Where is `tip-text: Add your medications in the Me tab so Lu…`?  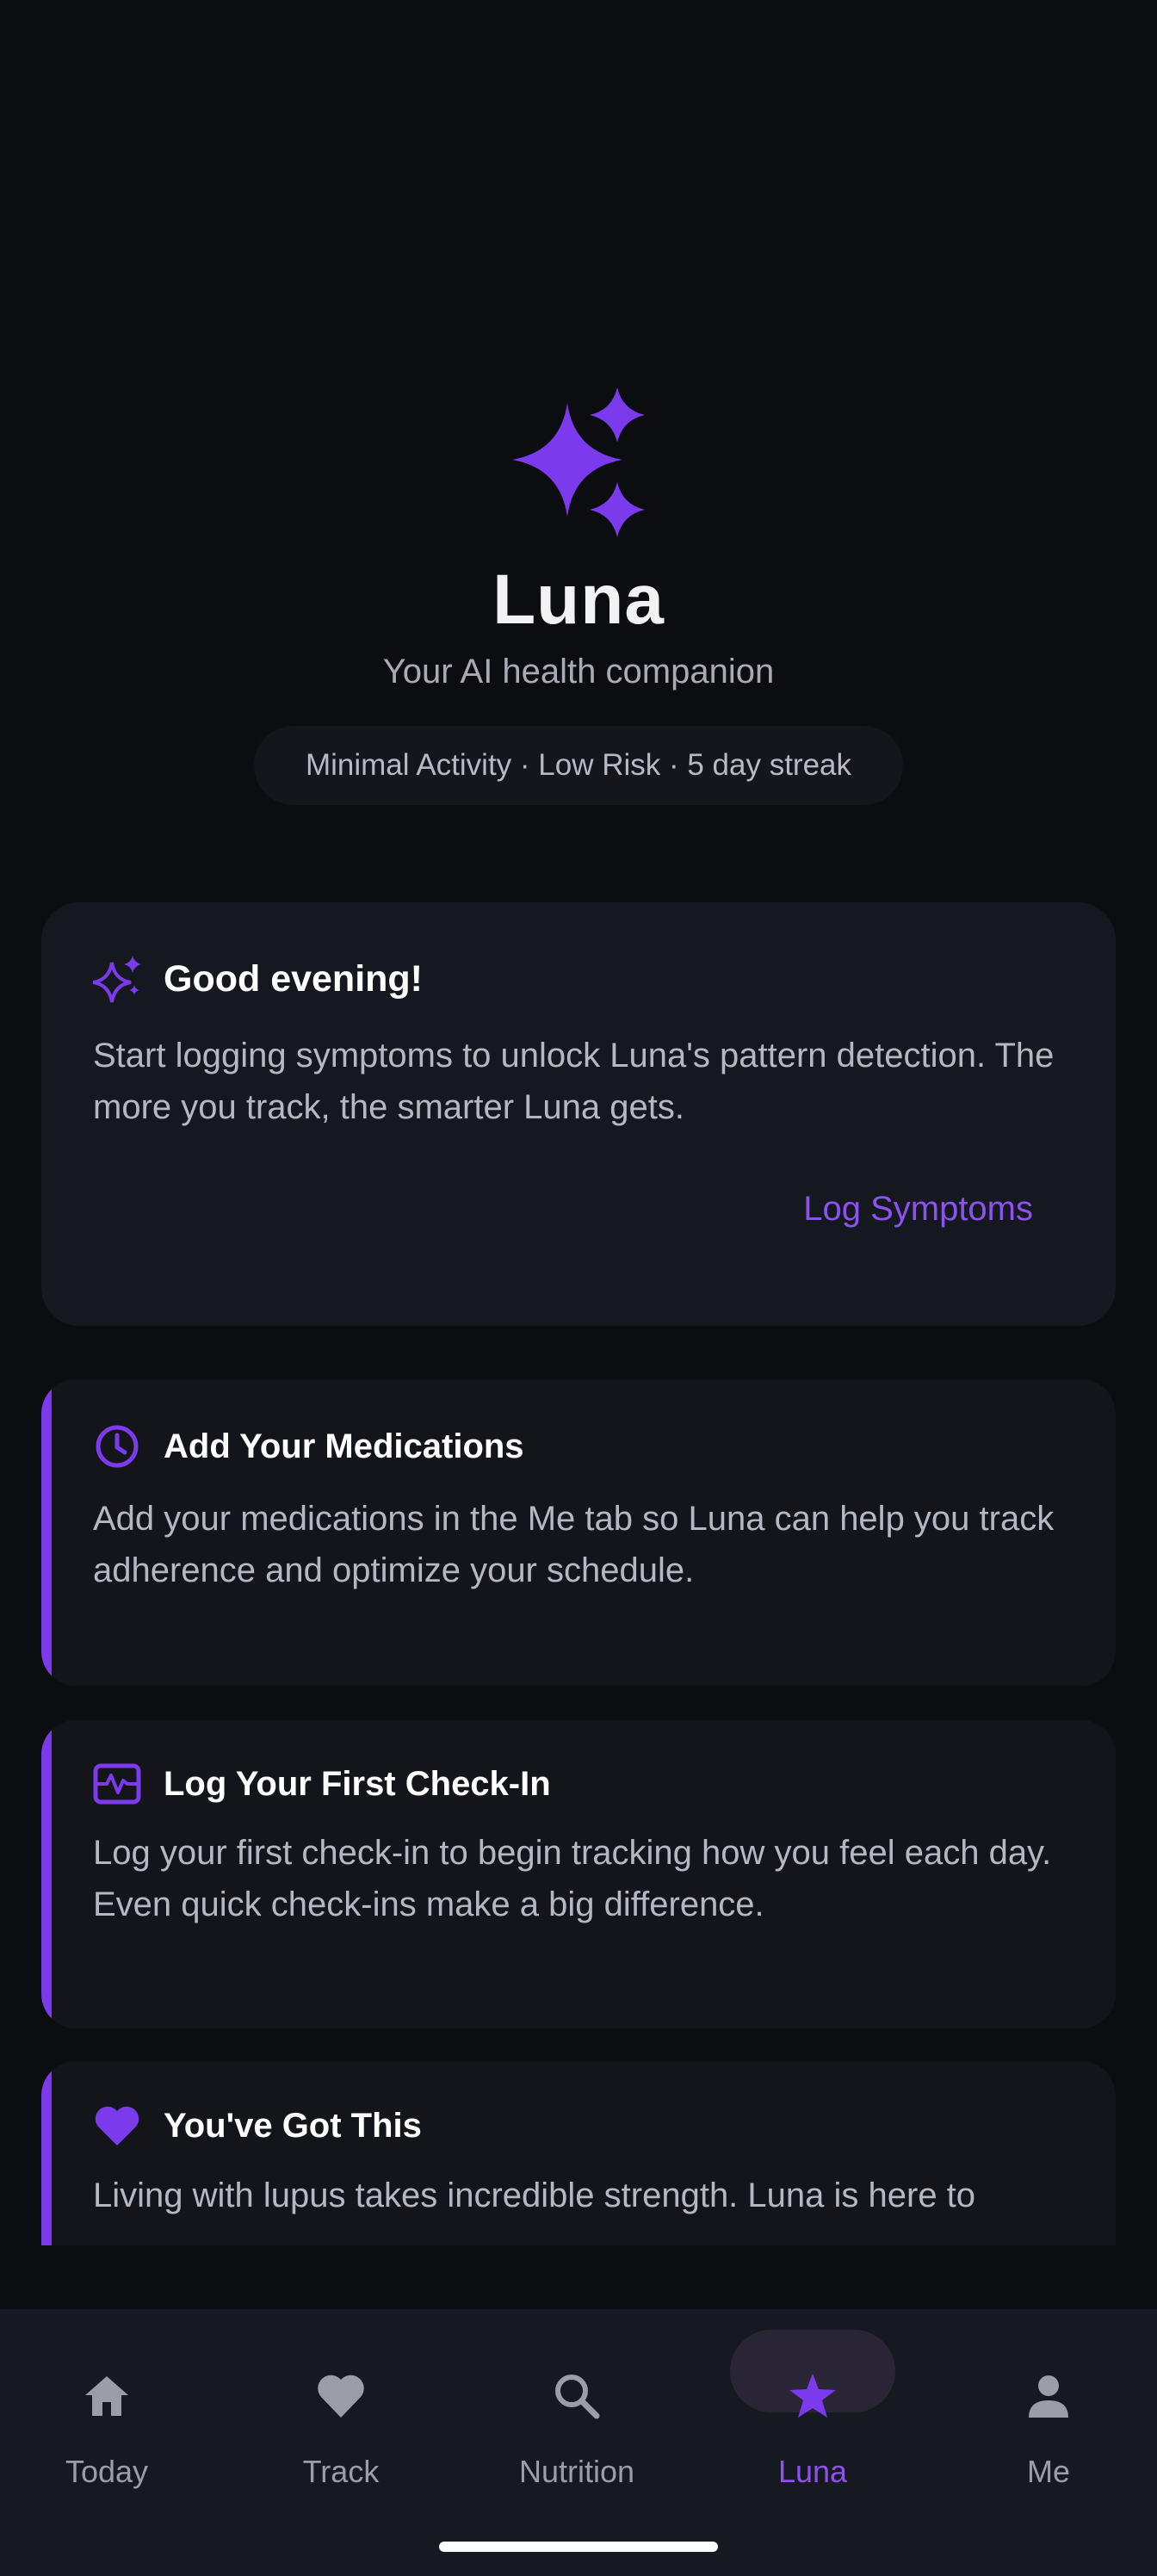 tip-text: Add your medications in the Me tab so Lu… is located at coordinates (574, 1545).